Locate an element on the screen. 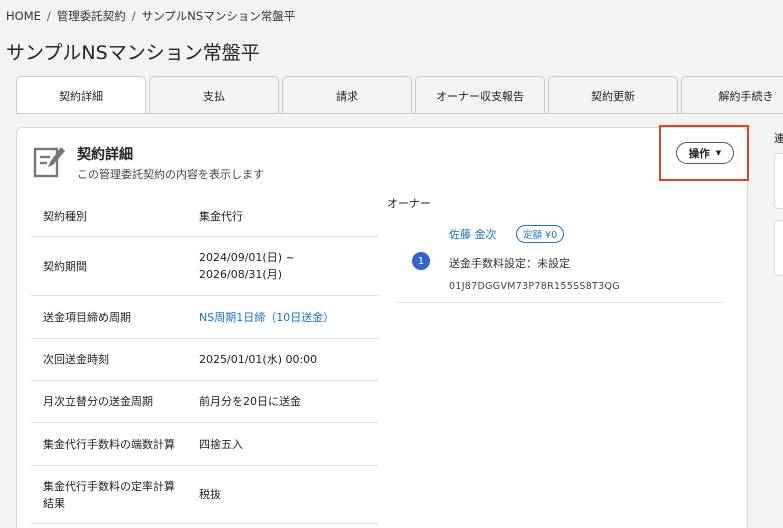  table-row: 次回送金時刻 2025/01/01(水) 00:00 is located at coordinates (205, 360).